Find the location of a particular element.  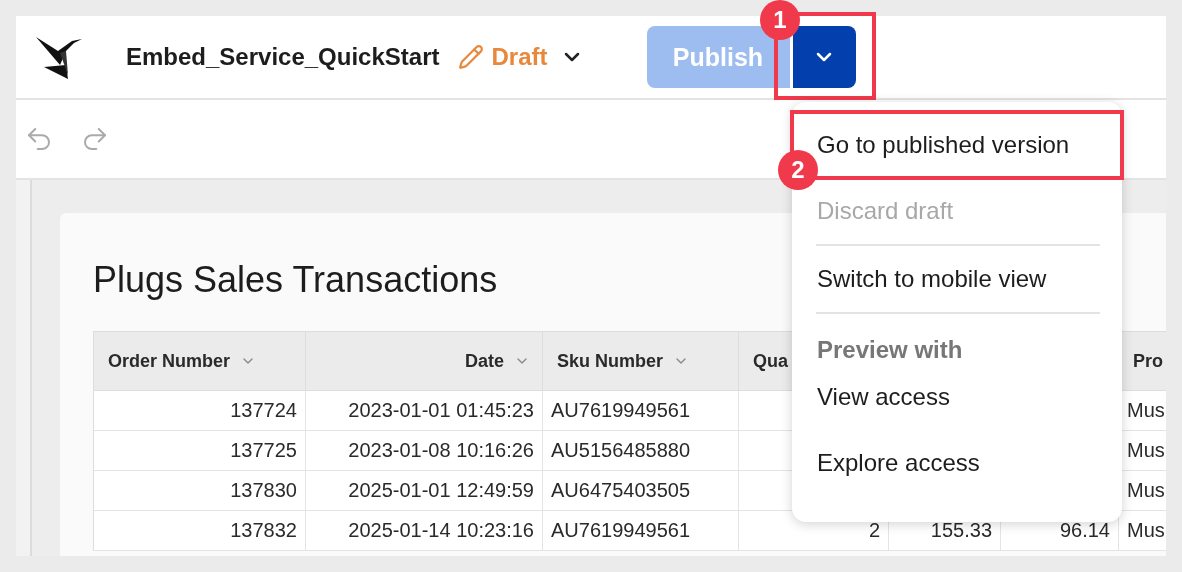

table-cell: AU6475403505 is located at coordinates (641, 491).